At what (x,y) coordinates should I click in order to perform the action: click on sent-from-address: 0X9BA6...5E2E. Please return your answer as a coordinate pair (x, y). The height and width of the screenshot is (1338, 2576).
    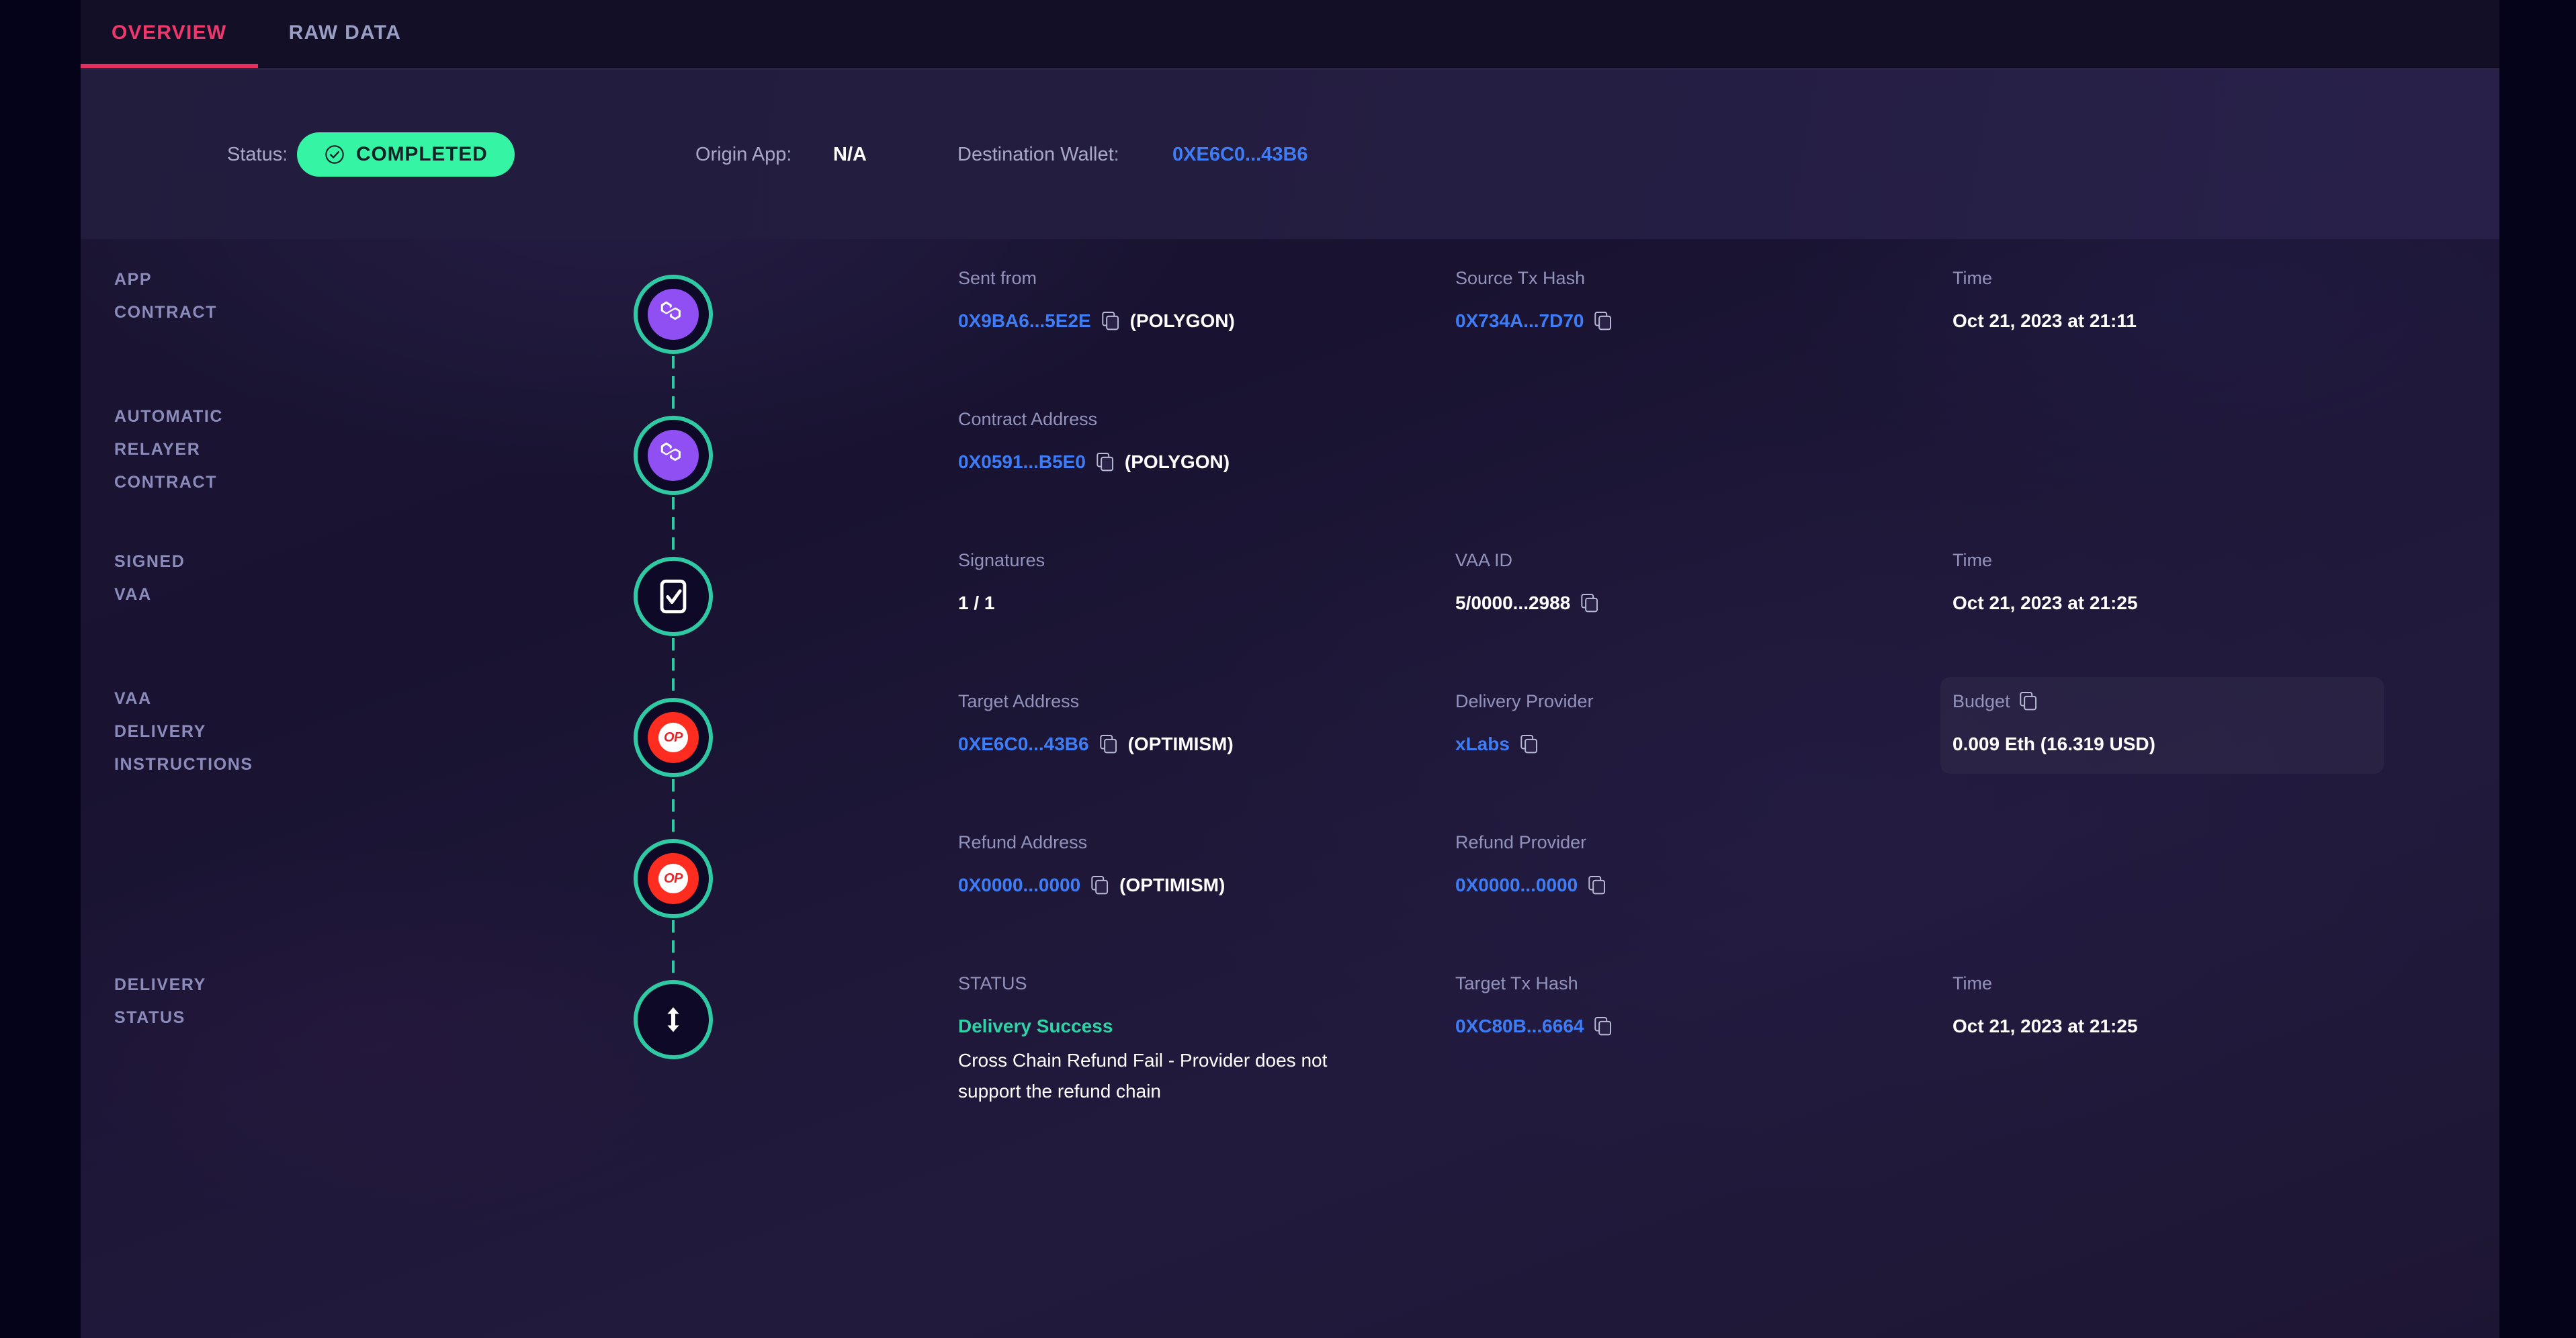
    Looking at the image, I should click on (1024, 321).